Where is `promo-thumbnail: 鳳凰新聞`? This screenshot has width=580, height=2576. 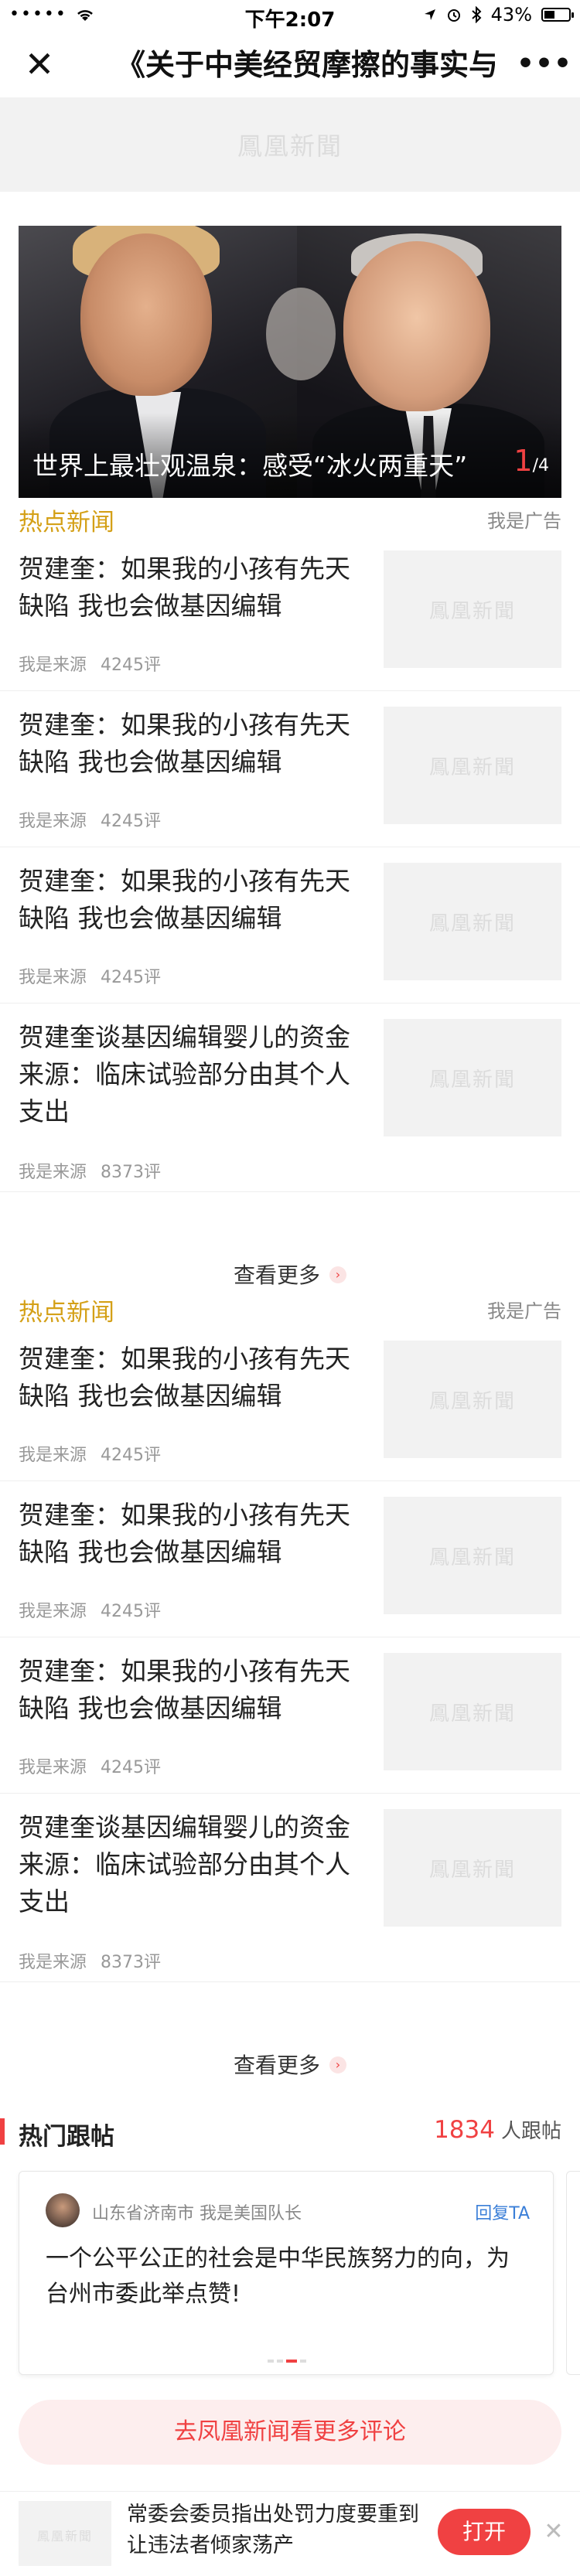
promo-thumbnail: 鳳凰新聞 is located at coordinates (65, 2533).